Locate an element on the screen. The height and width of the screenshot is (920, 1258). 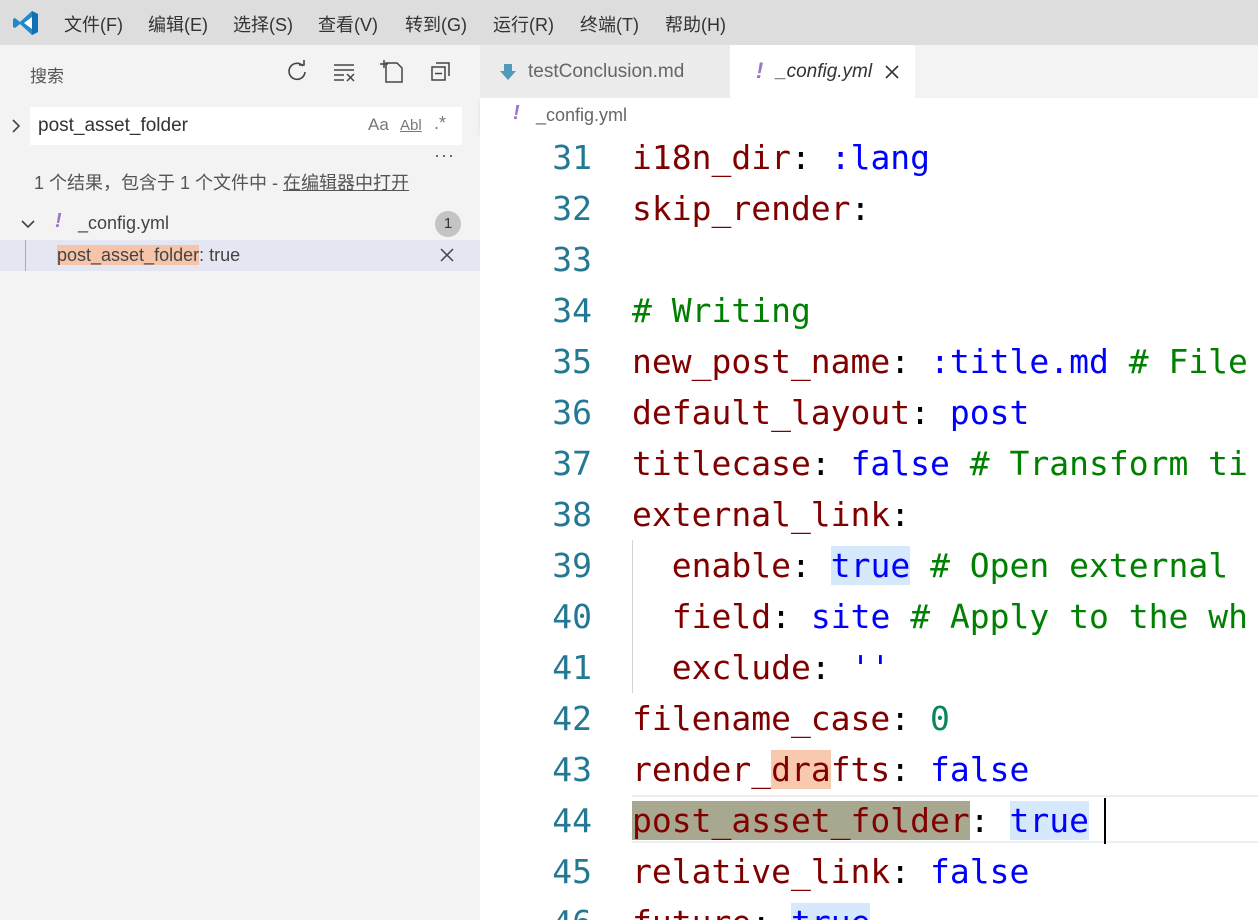
code-token: i18n_dir is located at coordinates (711, 157).